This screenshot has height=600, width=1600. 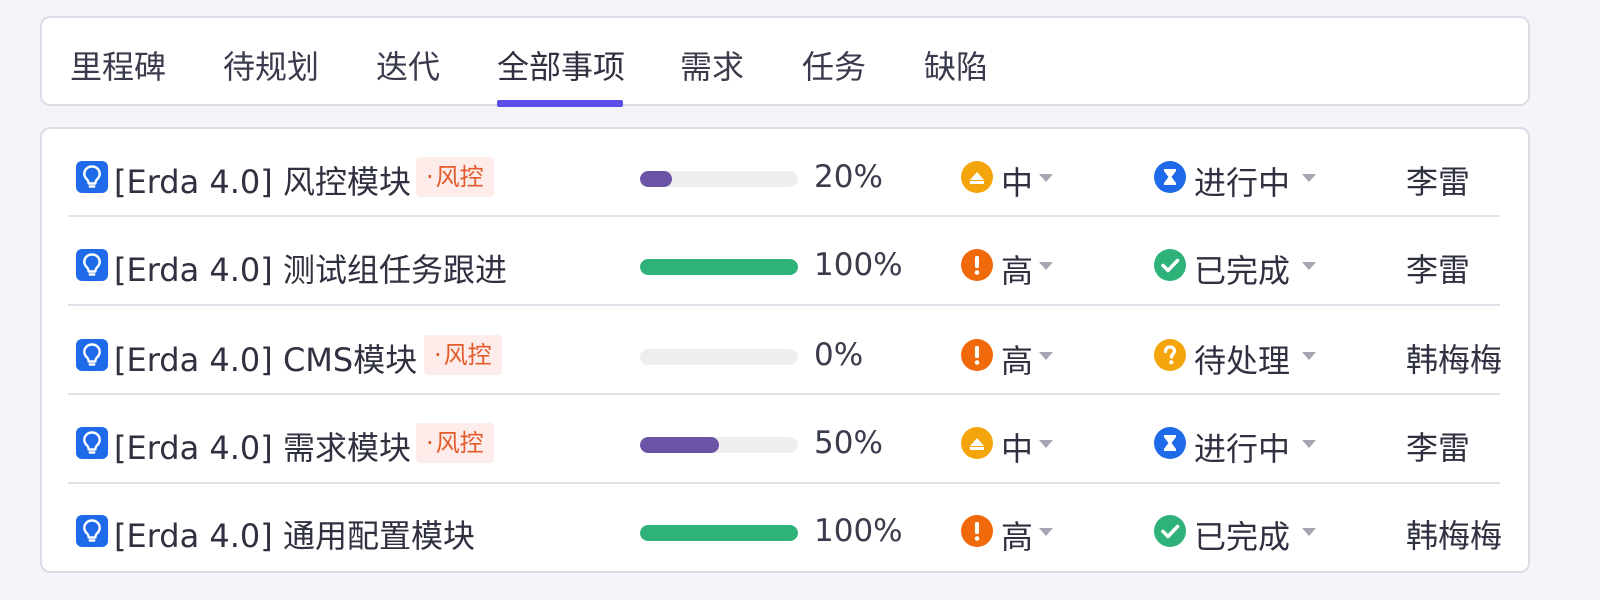 I want to click on question-circle-icon, so click(x=1170, y=355).